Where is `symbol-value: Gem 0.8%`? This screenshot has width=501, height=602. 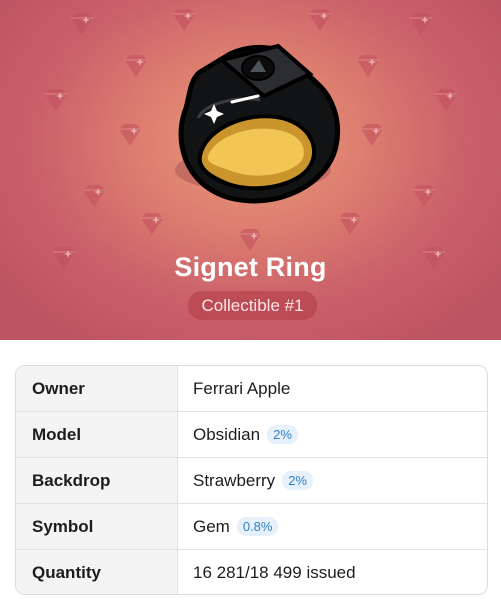
symbol-value: Gem 0.8% is located at coordinates (332, 526).